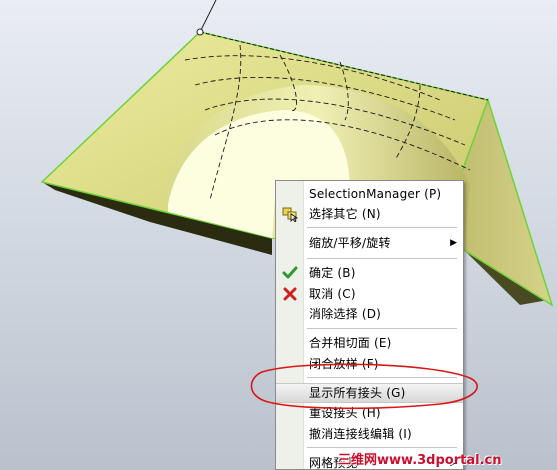 The image size is (557, 470). What do you see at coordinates (369, 364) in the screenshot?
I see `menu-item-close-loft: 闭合放样 (F)` at bounding box center [369, 364].